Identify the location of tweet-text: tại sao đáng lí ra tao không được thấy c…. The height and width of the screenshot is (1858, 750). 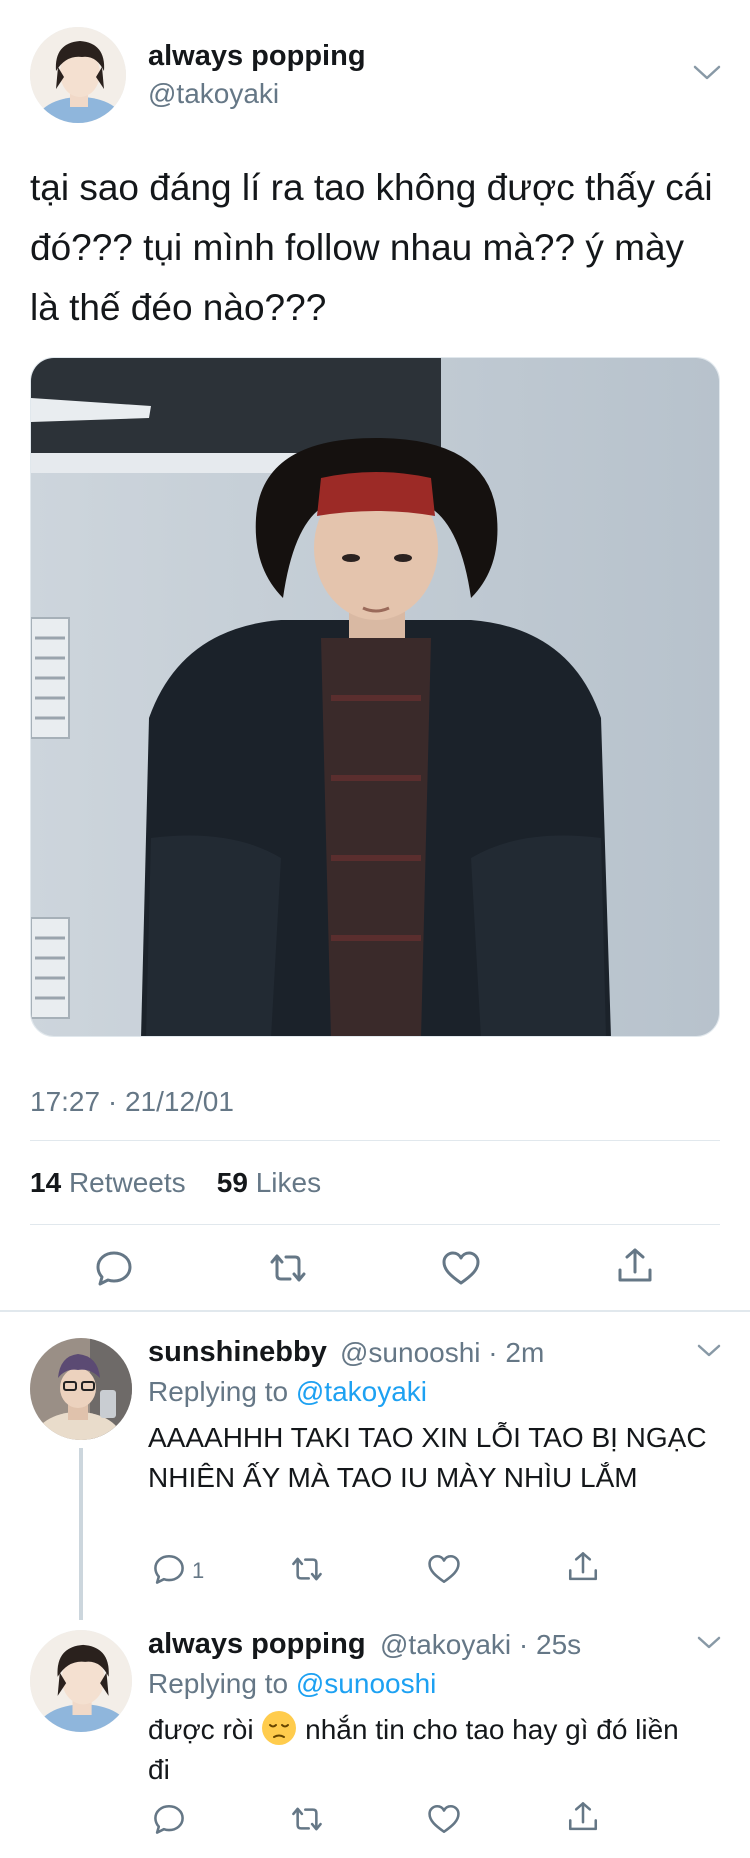
(371, 247).